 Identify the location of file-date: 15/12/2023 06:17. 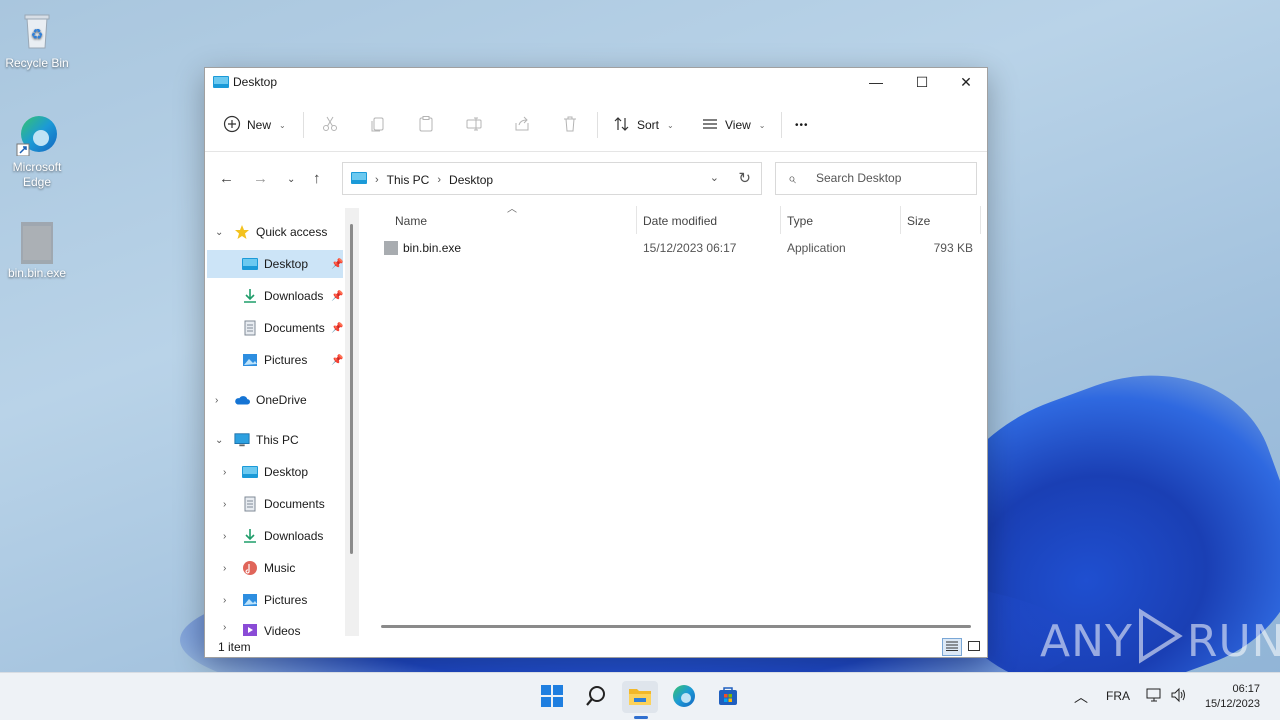
(690, 248).